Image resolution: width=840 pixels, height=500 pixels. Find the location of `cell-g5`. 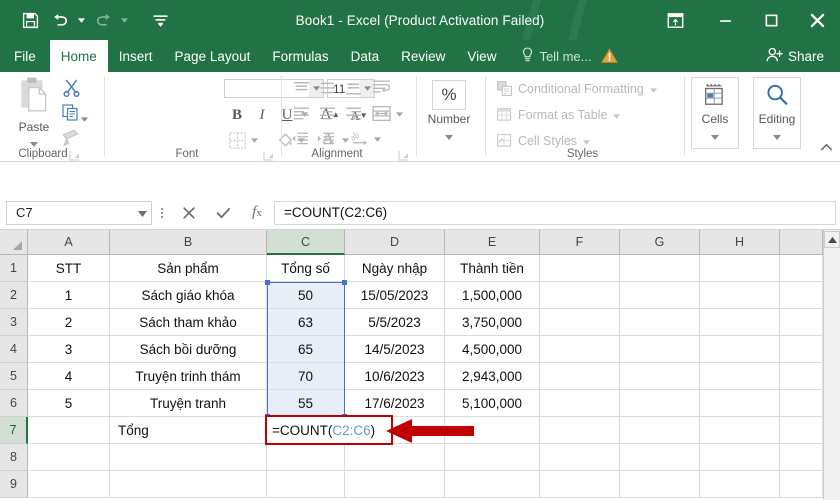

cell-g5 is located at coordinates (660, 376).